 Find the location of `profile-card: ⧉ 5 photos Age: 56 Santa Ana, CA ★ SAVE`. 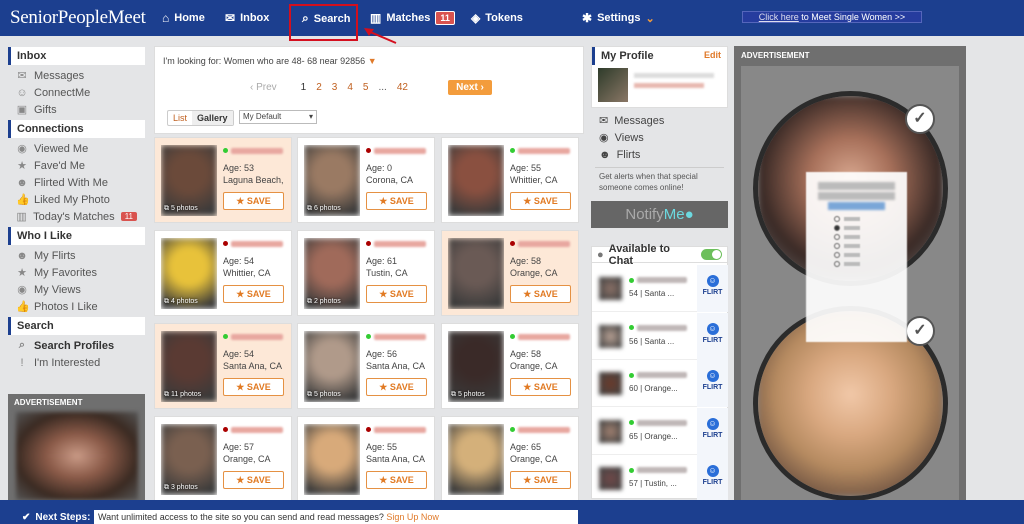

profile-card: ⧉ 5 photos Age: 56 Santa Ana, CA ★ SAVE is located at coordinates (366, 366).